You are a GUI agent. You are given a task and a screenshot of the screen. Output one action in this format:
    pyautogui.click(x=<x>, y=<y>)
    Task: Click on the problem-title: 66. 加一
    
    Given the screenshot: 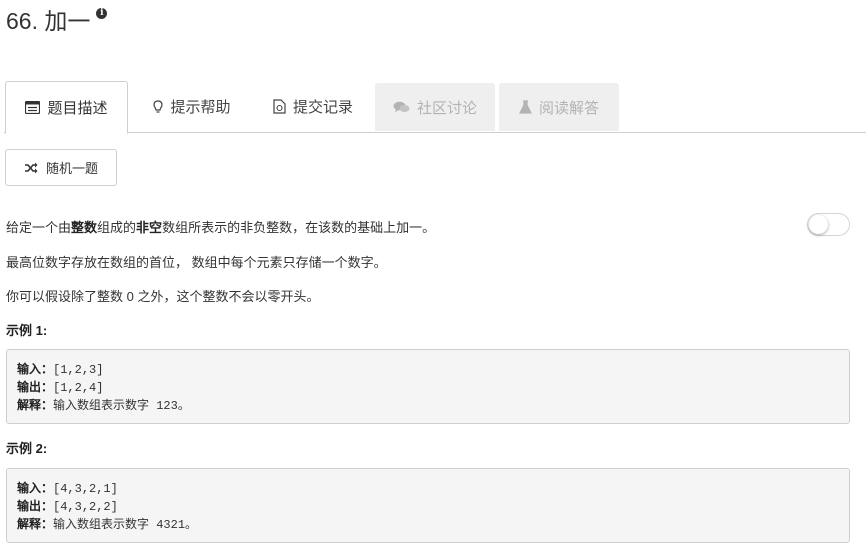 What is the action you would take?
    pyautogui.click(x=48, y=21)
    